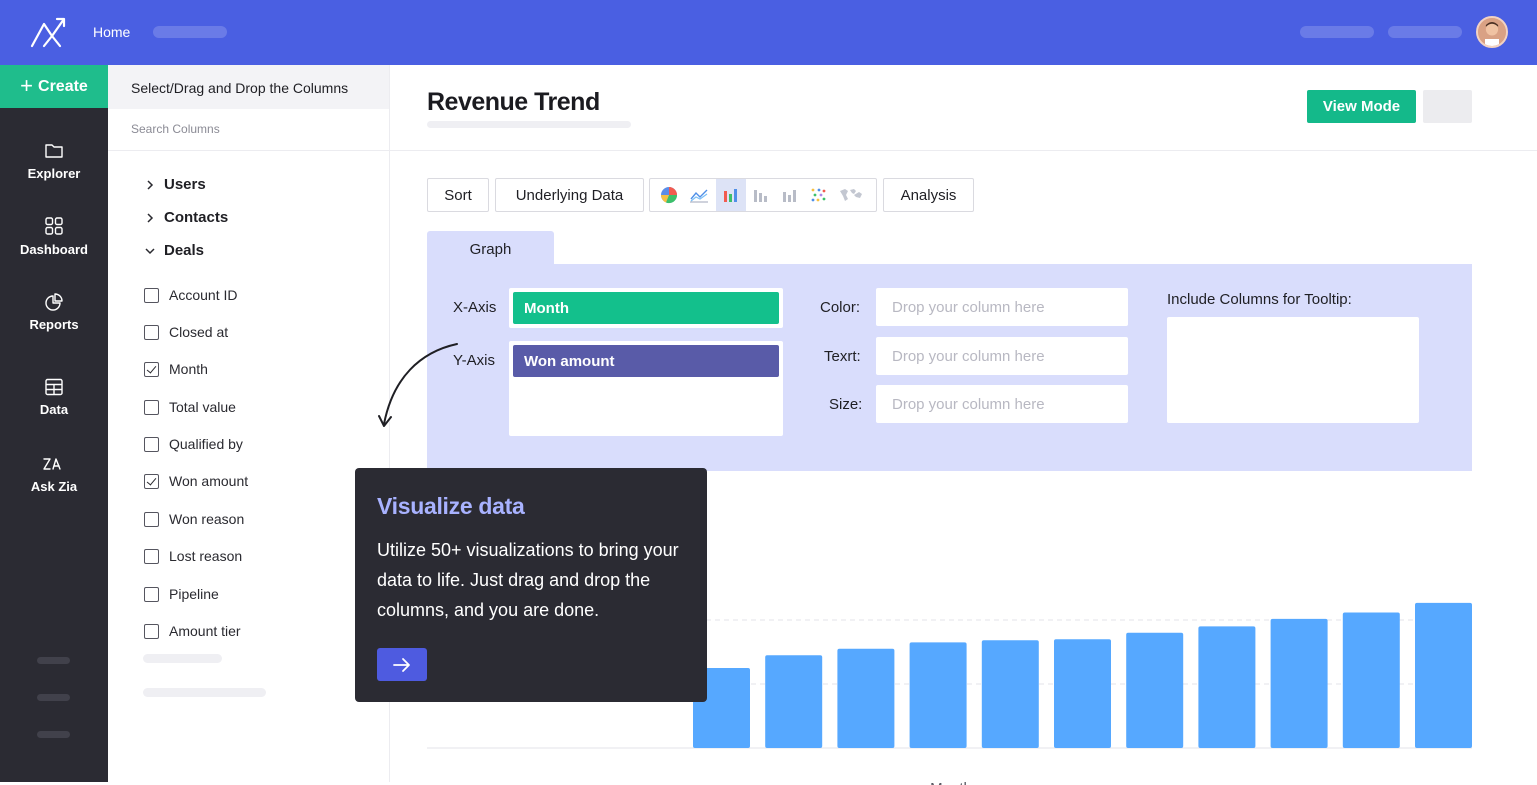 The width and height of the screenshot is (1537, 785). I want to click on chart-type-scatter, so click(819, 195).